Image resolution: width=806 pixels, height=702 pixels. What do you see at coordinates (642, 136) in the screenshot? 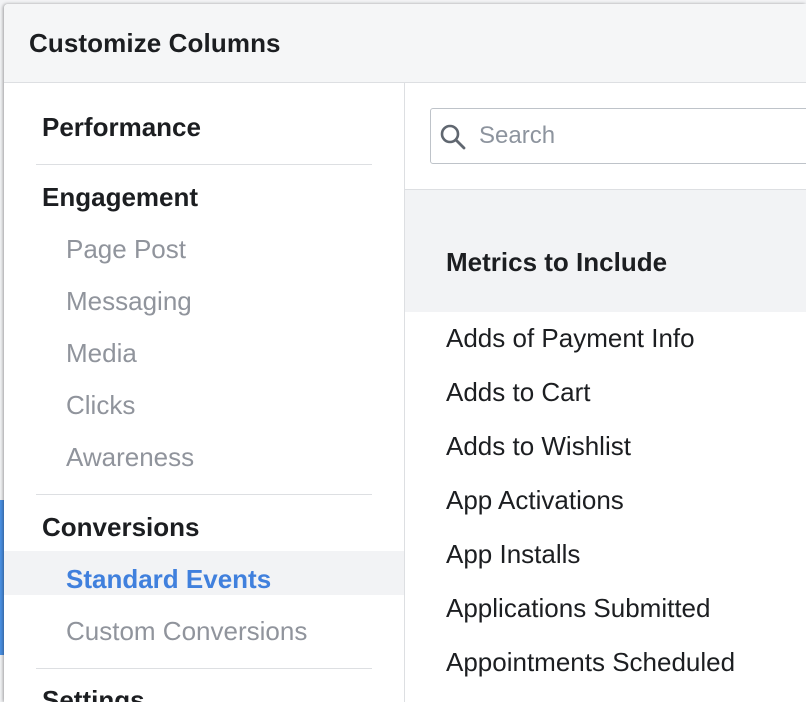
I see `search-input` at bounding box center [642, 136].